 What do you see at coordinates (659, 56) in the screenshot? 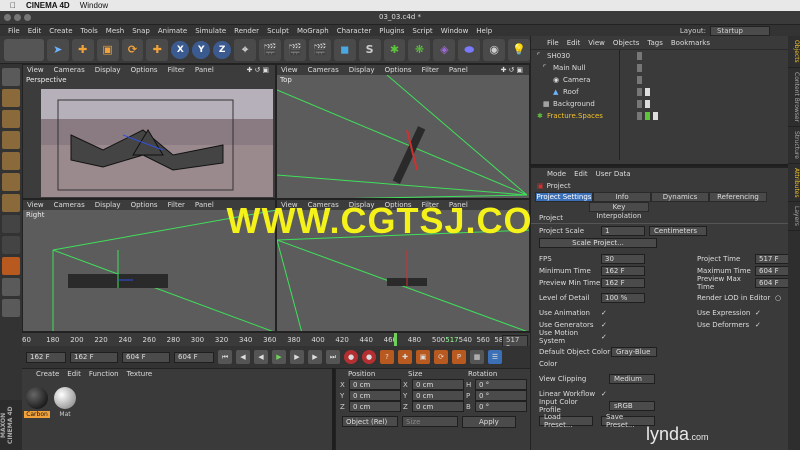
I see `object-row: ⌜ SH030` at bounding box center [659, 56].